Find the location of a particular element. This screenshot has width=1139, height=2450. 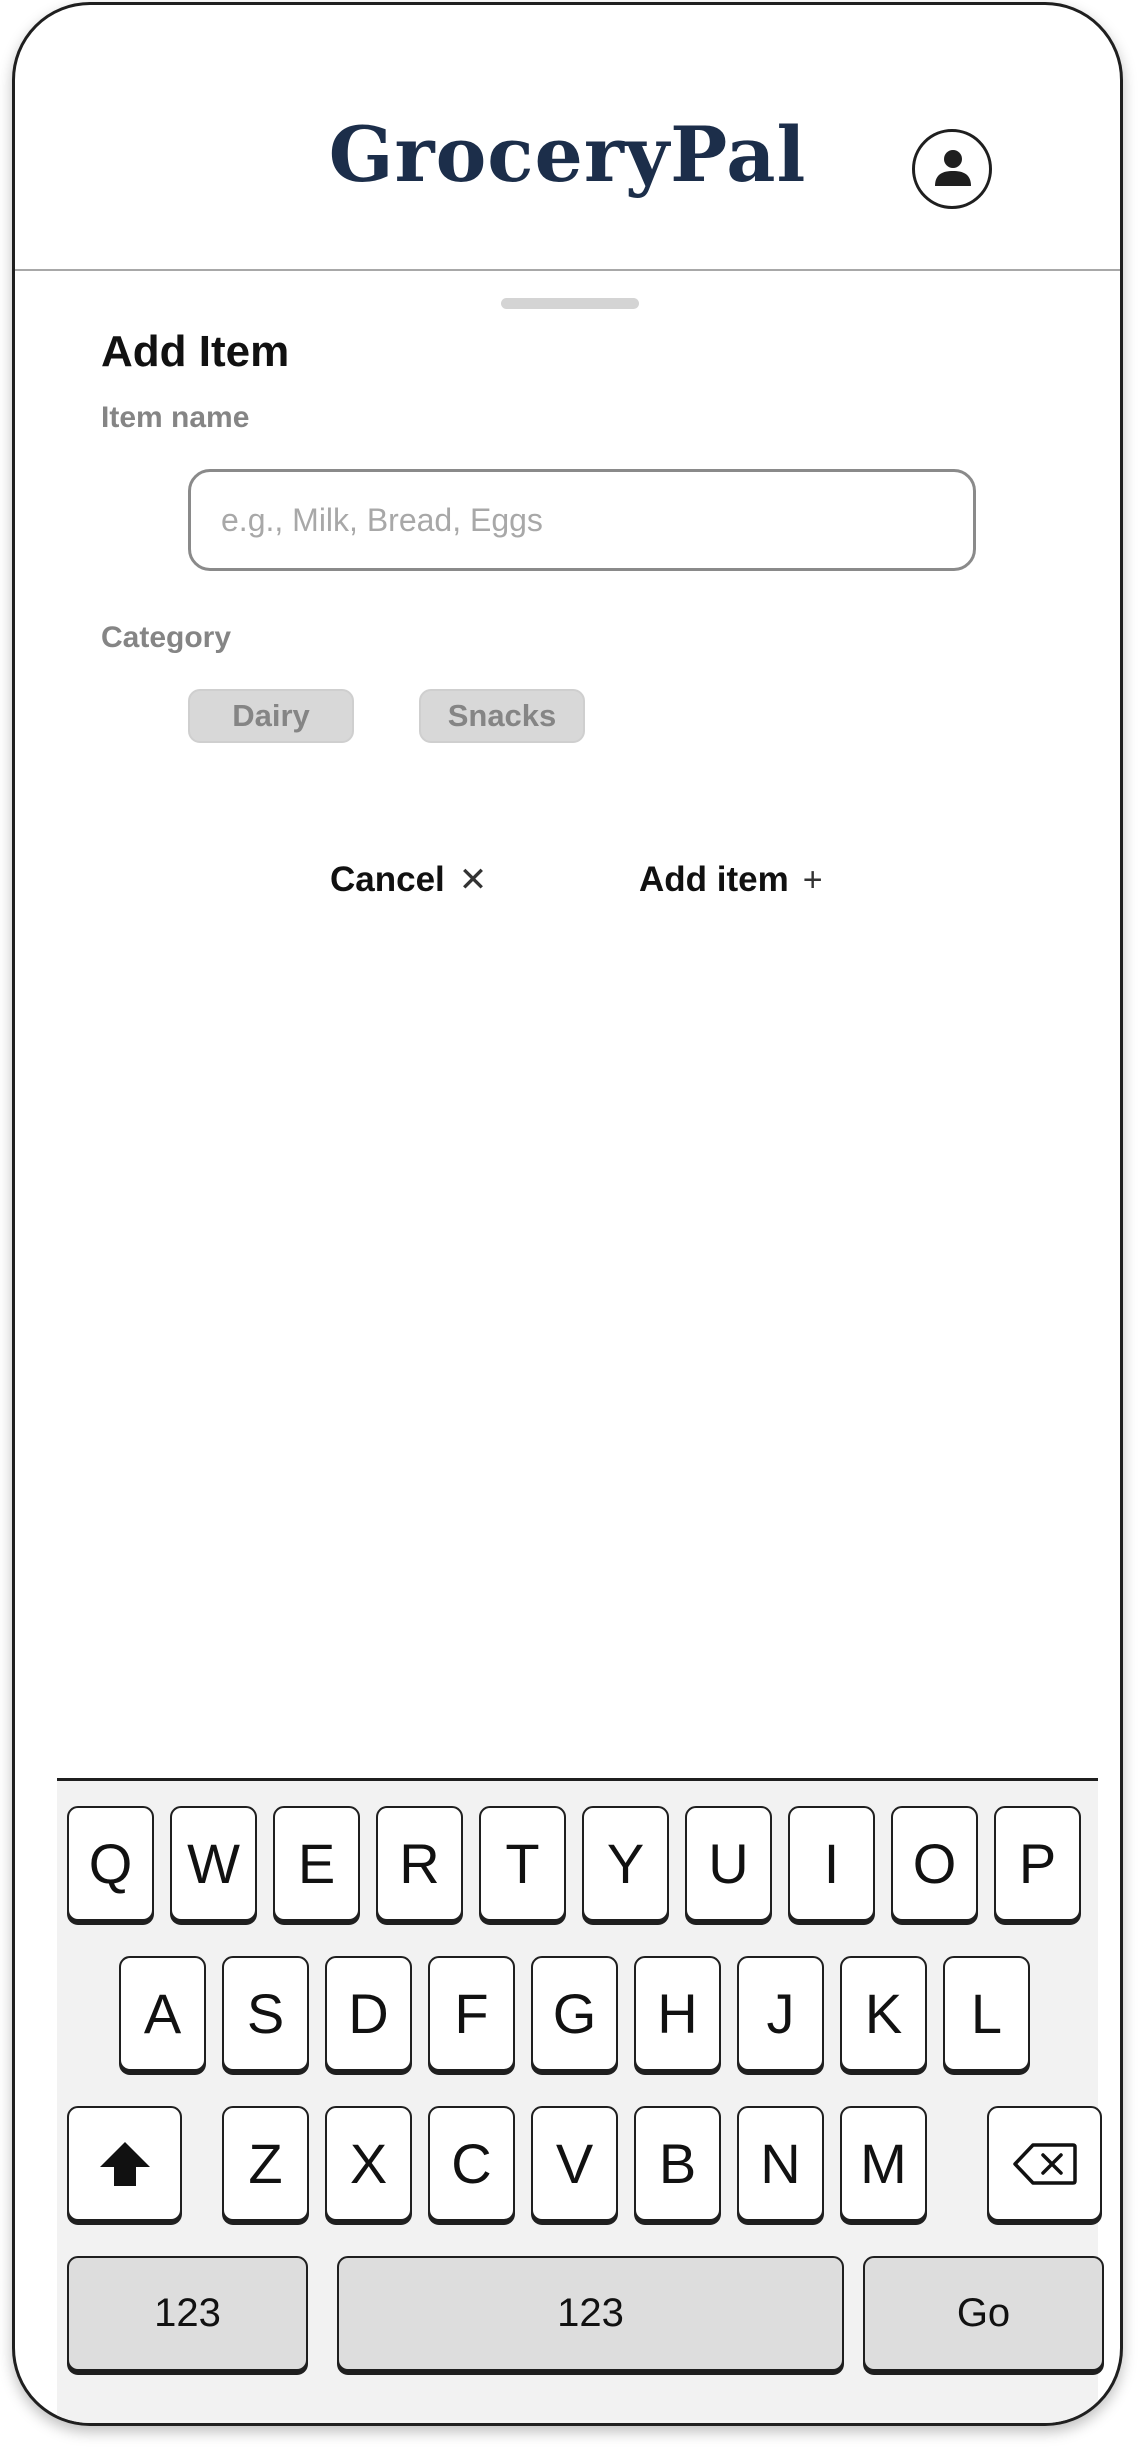

cancel-button: Cancel ✕ is located at coordinates (408, 880).